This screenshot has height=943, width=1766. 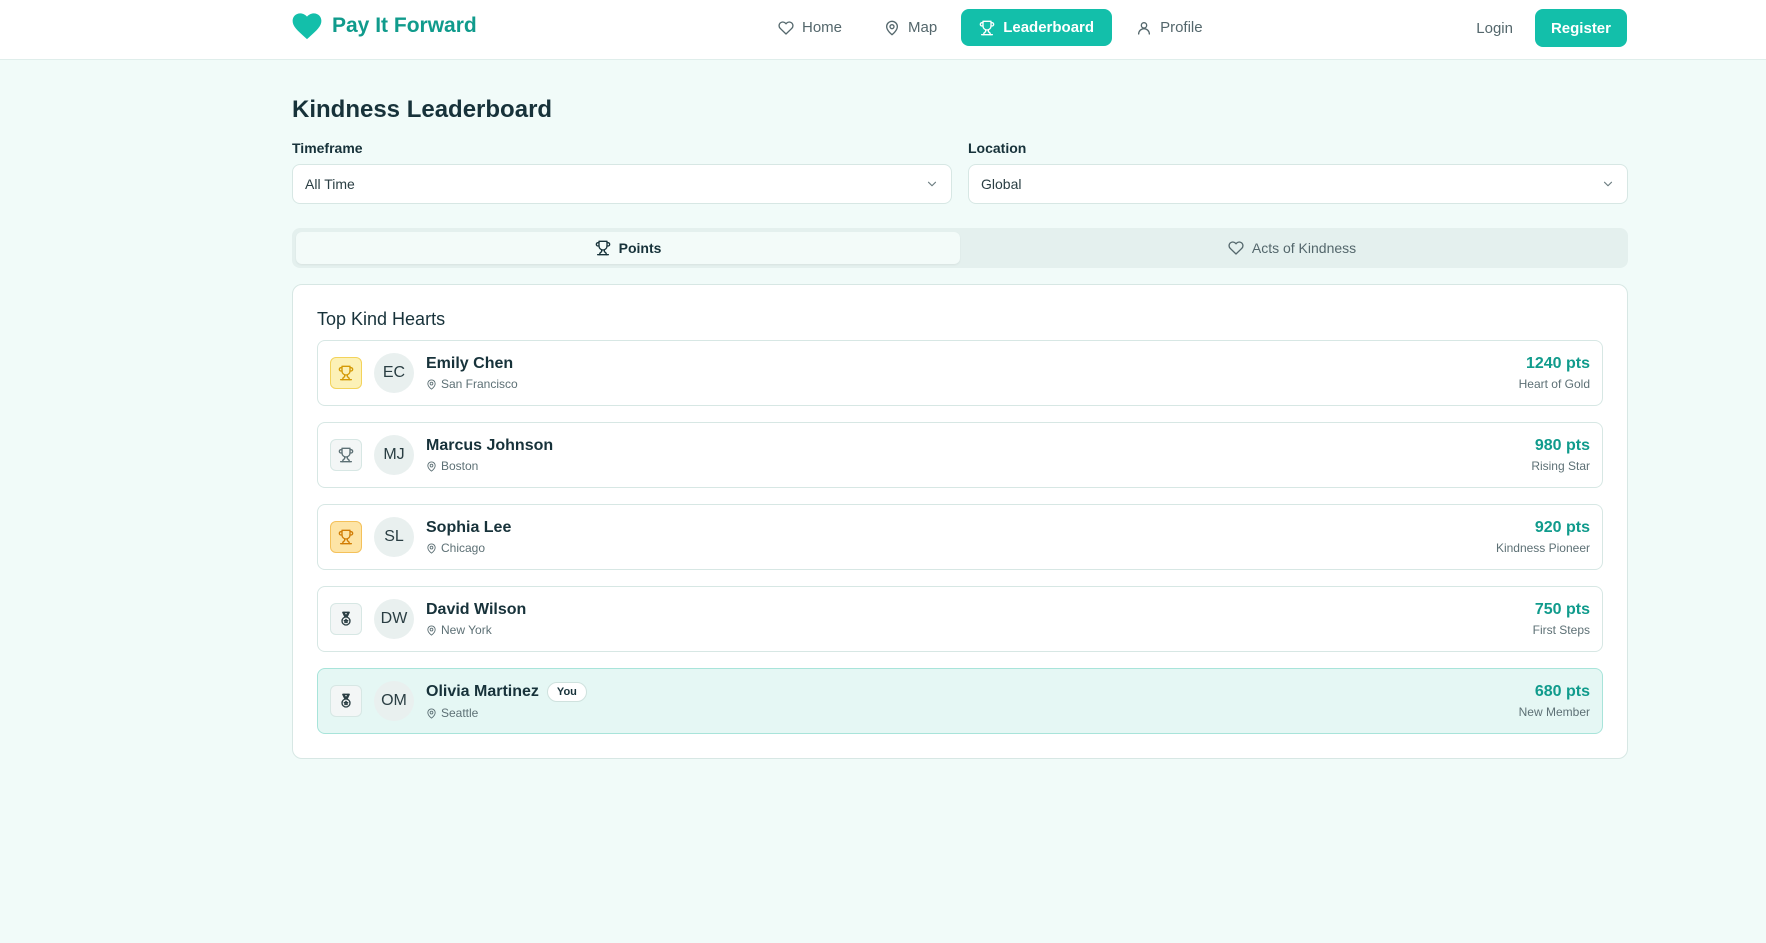 I want to click on page-title: Kindness Leaderboard, so click(x=422, y=109).